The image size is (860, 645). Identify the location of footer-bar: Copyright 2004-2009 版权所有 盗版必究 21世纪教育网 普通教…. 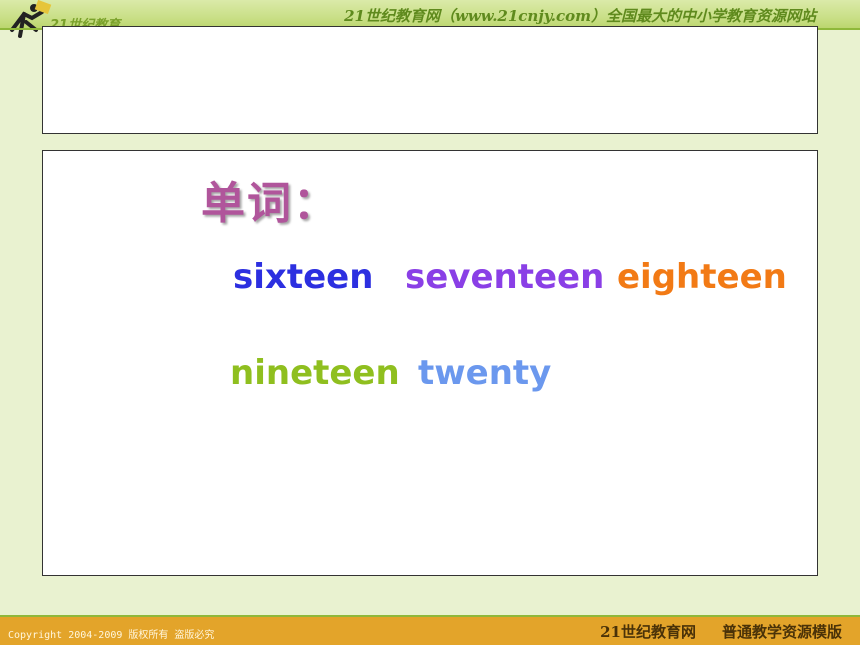
(430, 631).